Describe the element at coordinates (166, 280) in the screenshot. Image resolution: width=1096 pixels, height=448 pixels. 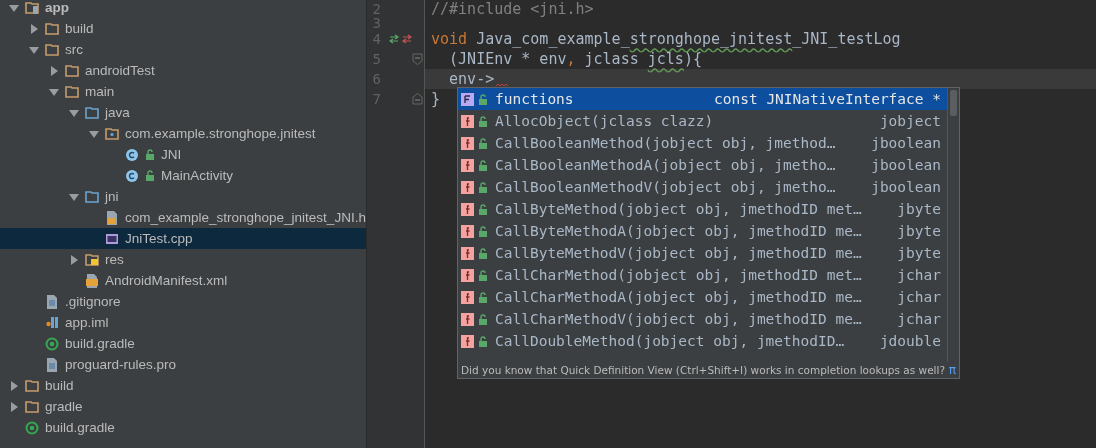
I see `tree-item-label: AndroidManifest.xml` at that location.